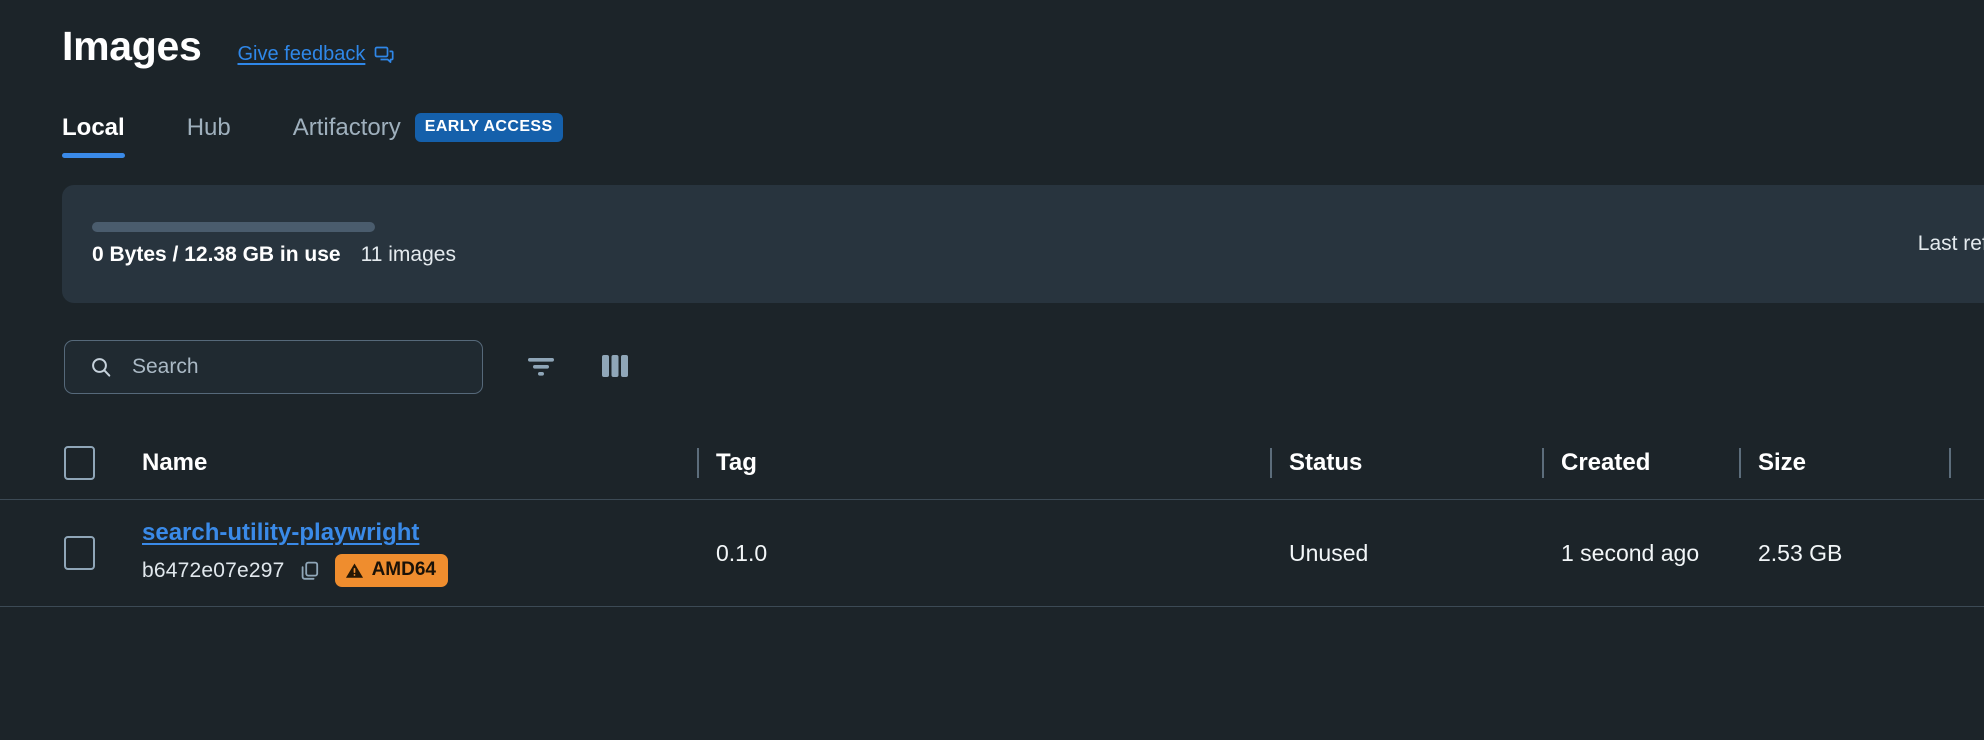  Describe the element at coordinates (488, 128) in the screenshot. I see `early-access-badge: EARLY ACCESS` at that location.